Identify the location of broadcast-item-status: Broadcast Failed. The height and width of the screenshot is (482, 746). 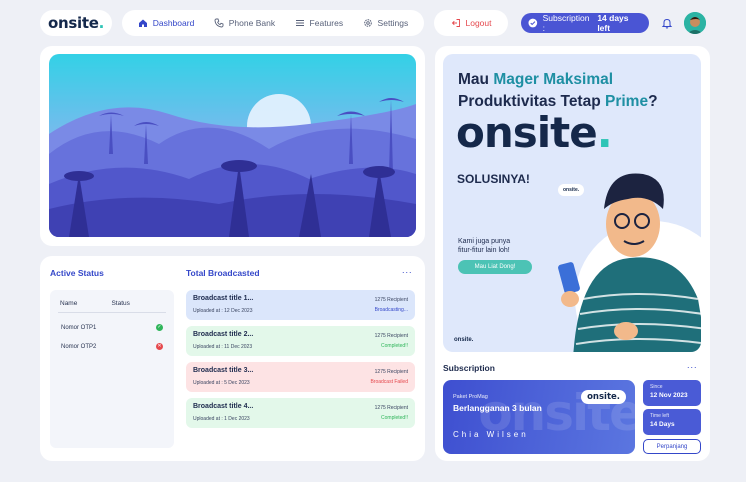
(389, 382).